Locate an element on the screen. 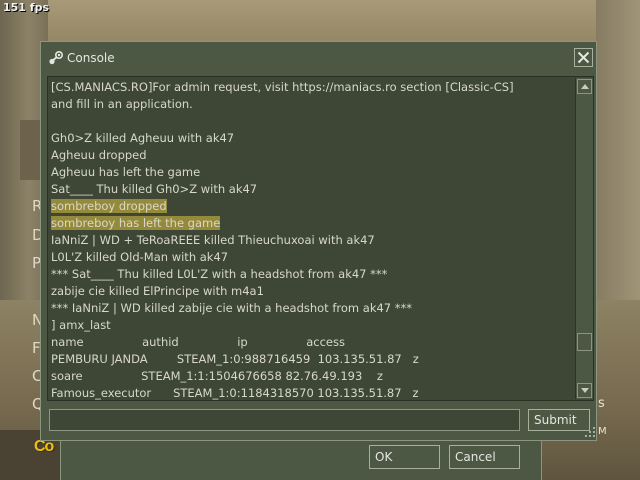  background-letter: s is located at coordinates (601, 403).